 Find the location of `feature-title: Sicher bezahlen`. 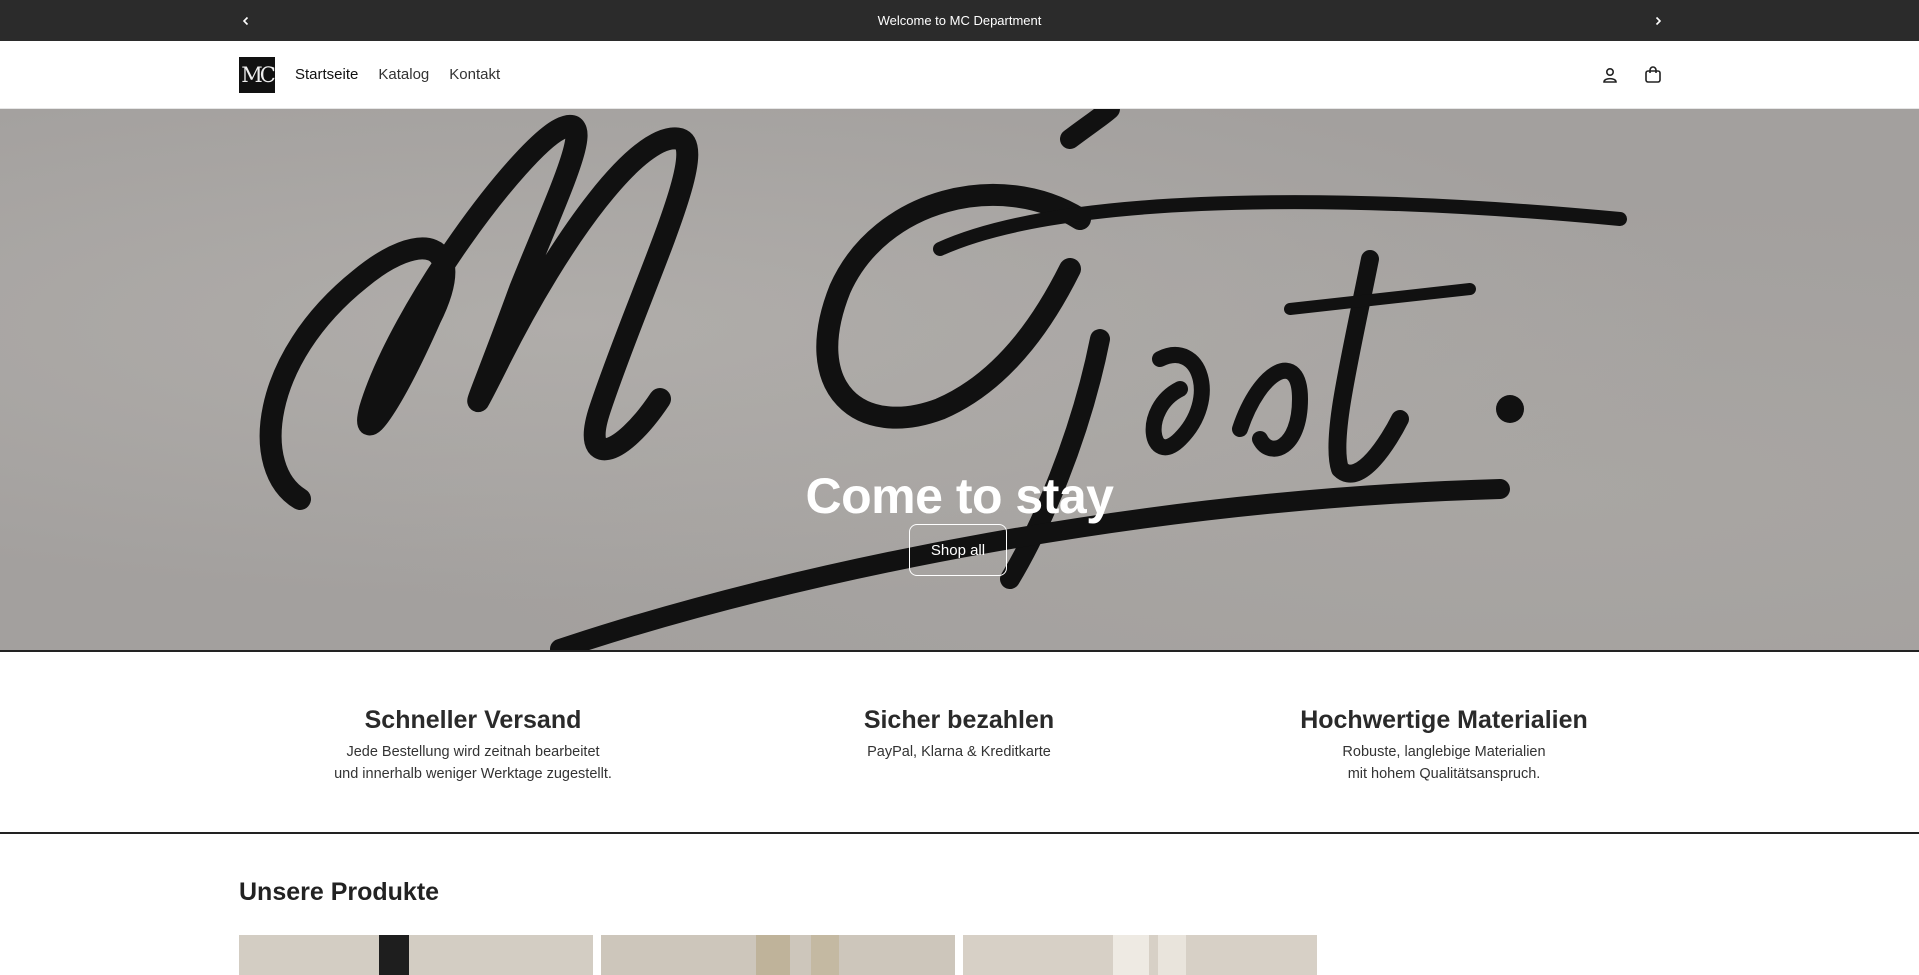

feature-title: Sicher bezahlen is located at coordinates (959, 720).